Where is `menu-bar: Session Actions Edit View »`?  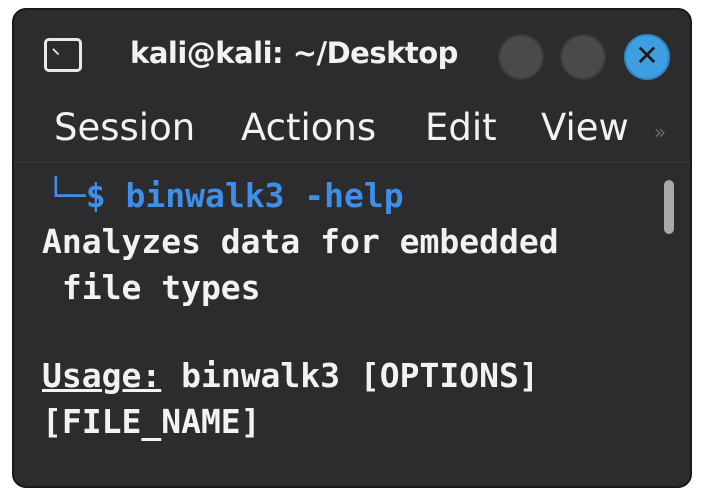
menu-bar: Session Actions Edit View » is located at coordinates (352, 129).